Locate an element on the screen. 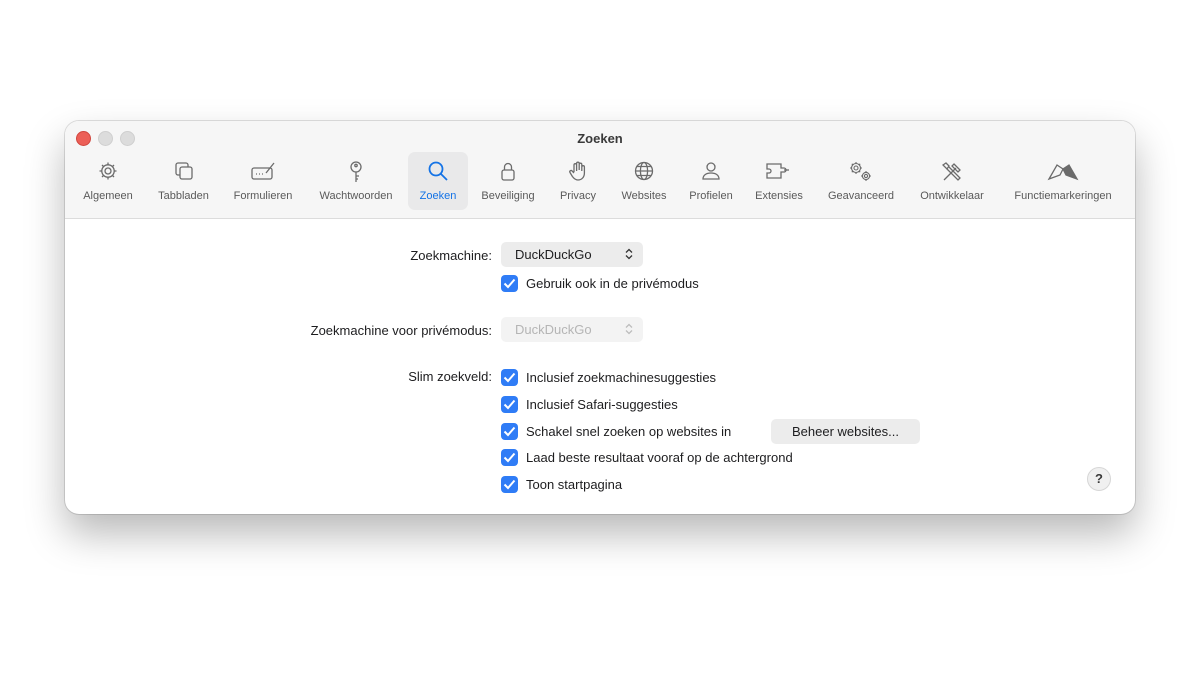 The image size is (1200, 675). window-title: Zoeken is located at coordinates (600, 138).